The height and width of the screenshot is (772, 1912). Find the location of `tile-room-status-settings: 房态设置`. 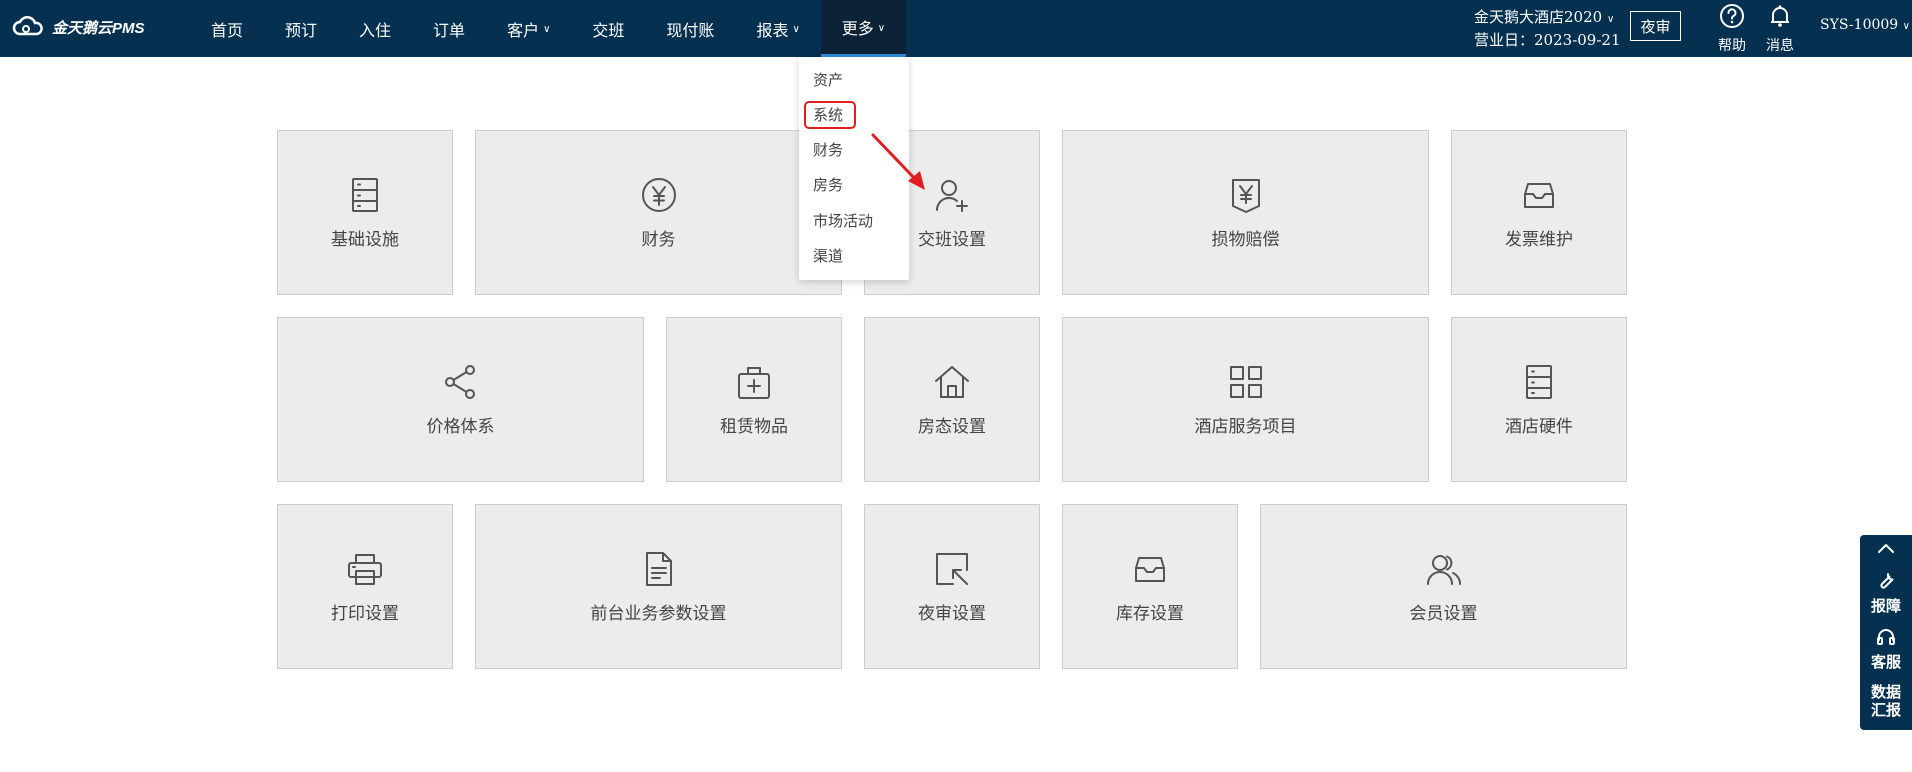

tile-room-status-settings: 房态设置 is located at coordinates (952, 399).